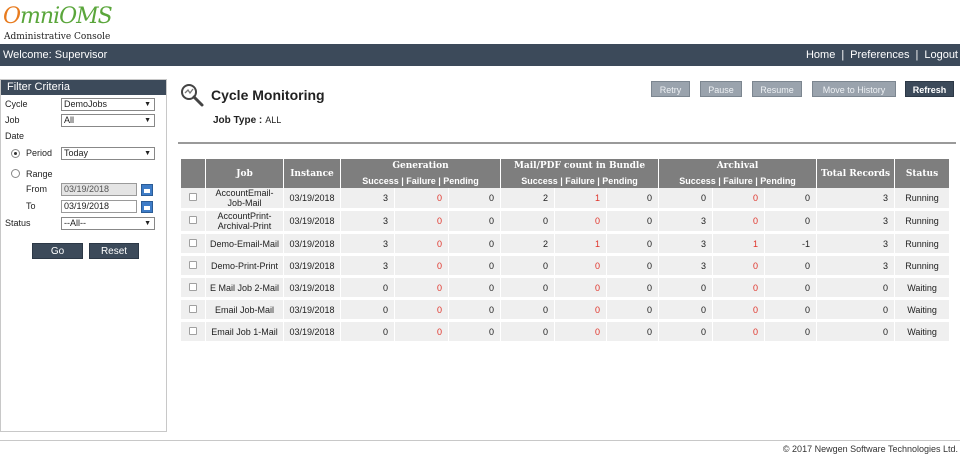 The width and height of the screenshot is (960, 455). What do you see at coordinates (39, 153) in the screenshot?
I see `period-label: Period` at bounding box center [39, 153].